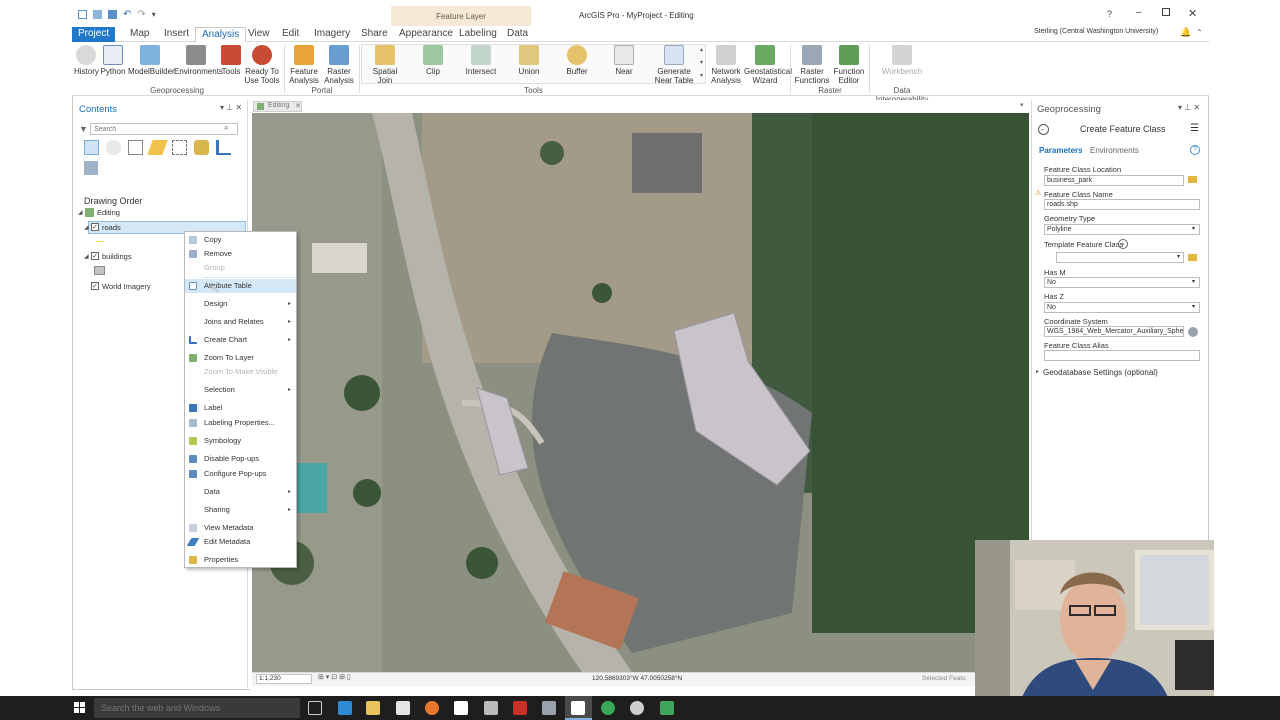  Describe the element at coordinates (179, 147) in the screenshot. I see `list-by-snapping-icon` at that location.